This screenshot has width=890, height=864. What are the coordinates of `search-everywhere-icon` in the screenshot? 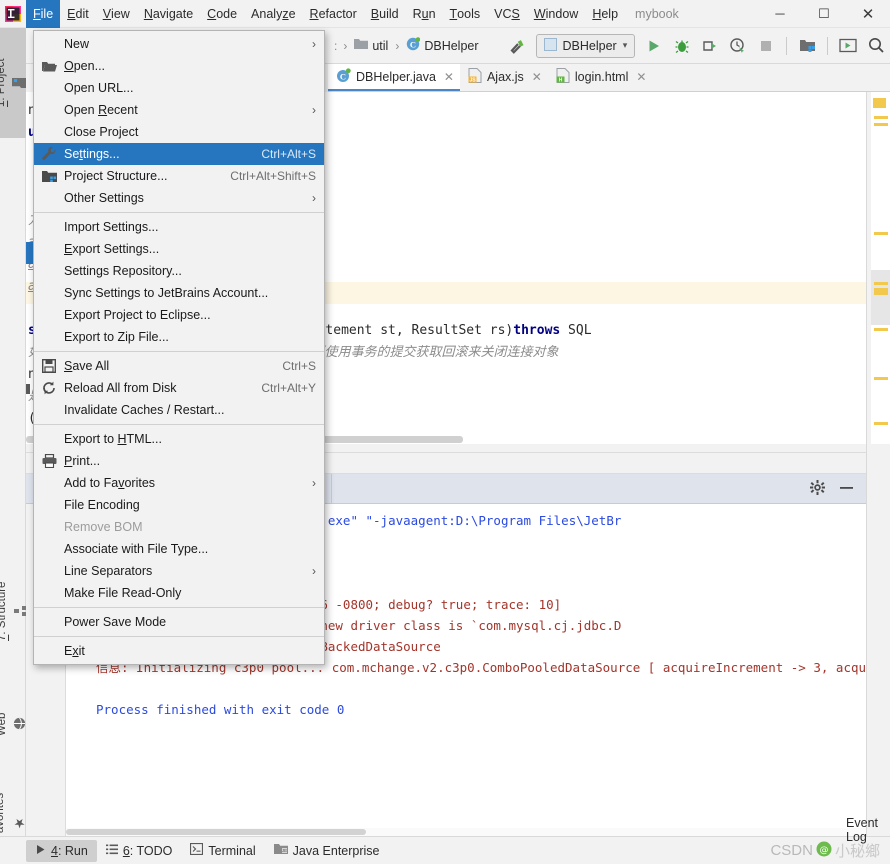 It's located at (876, 46).